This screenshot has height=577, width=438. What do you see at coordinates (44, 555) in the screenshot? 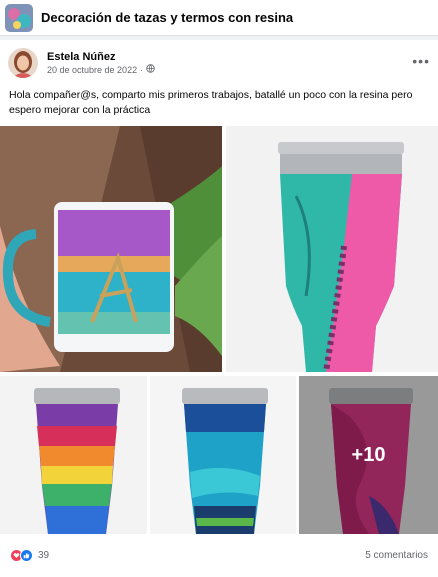
I see `reaction-count: 39` at bounding box center [44, 555].